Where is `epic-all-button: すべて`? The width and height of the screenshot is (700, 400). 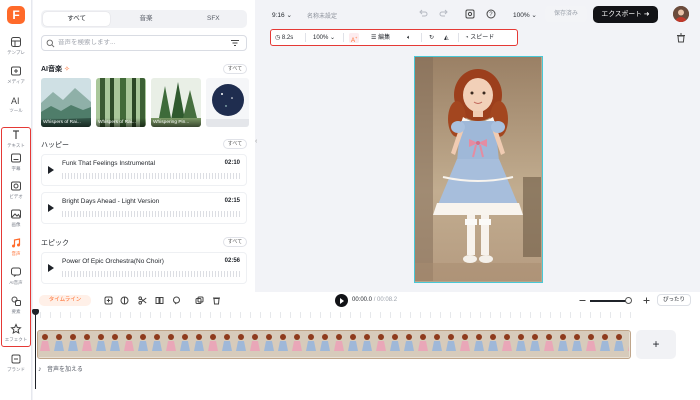 epic-all-button: すべて is located at coordinates (235, 242).